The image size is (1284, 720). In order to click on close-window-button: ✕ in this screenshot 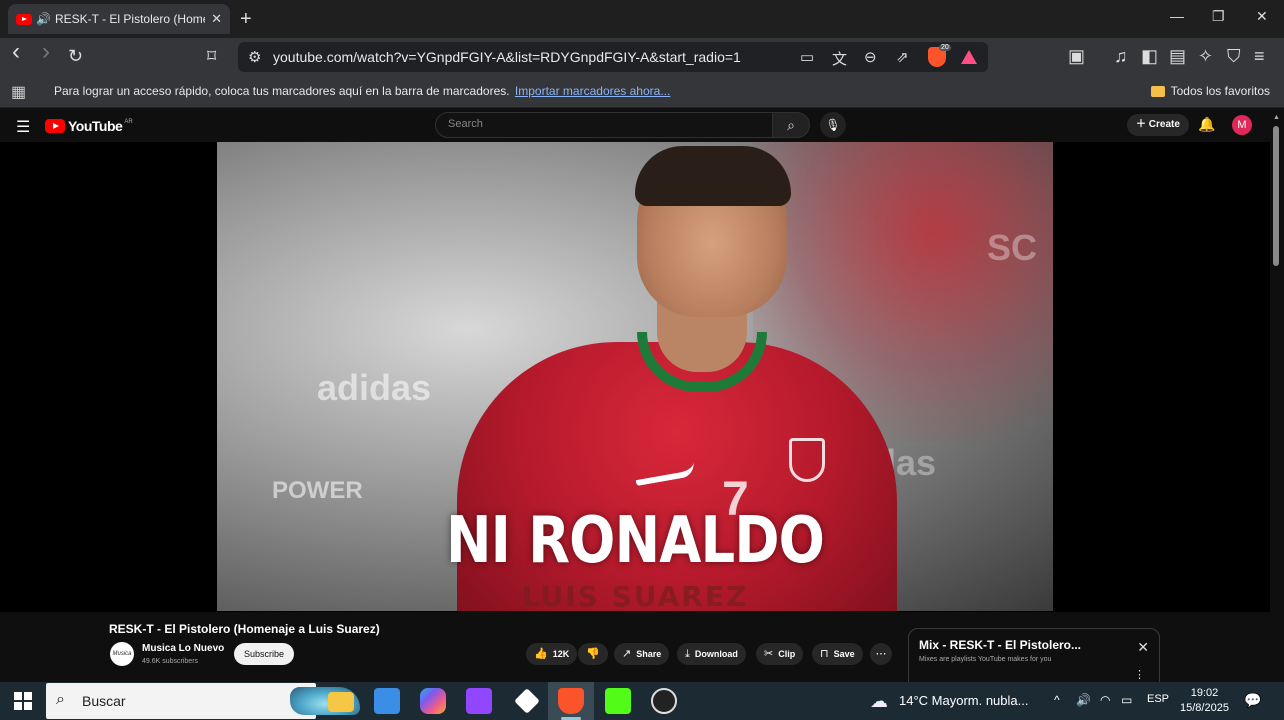, I will do `click(1262, 16)`.